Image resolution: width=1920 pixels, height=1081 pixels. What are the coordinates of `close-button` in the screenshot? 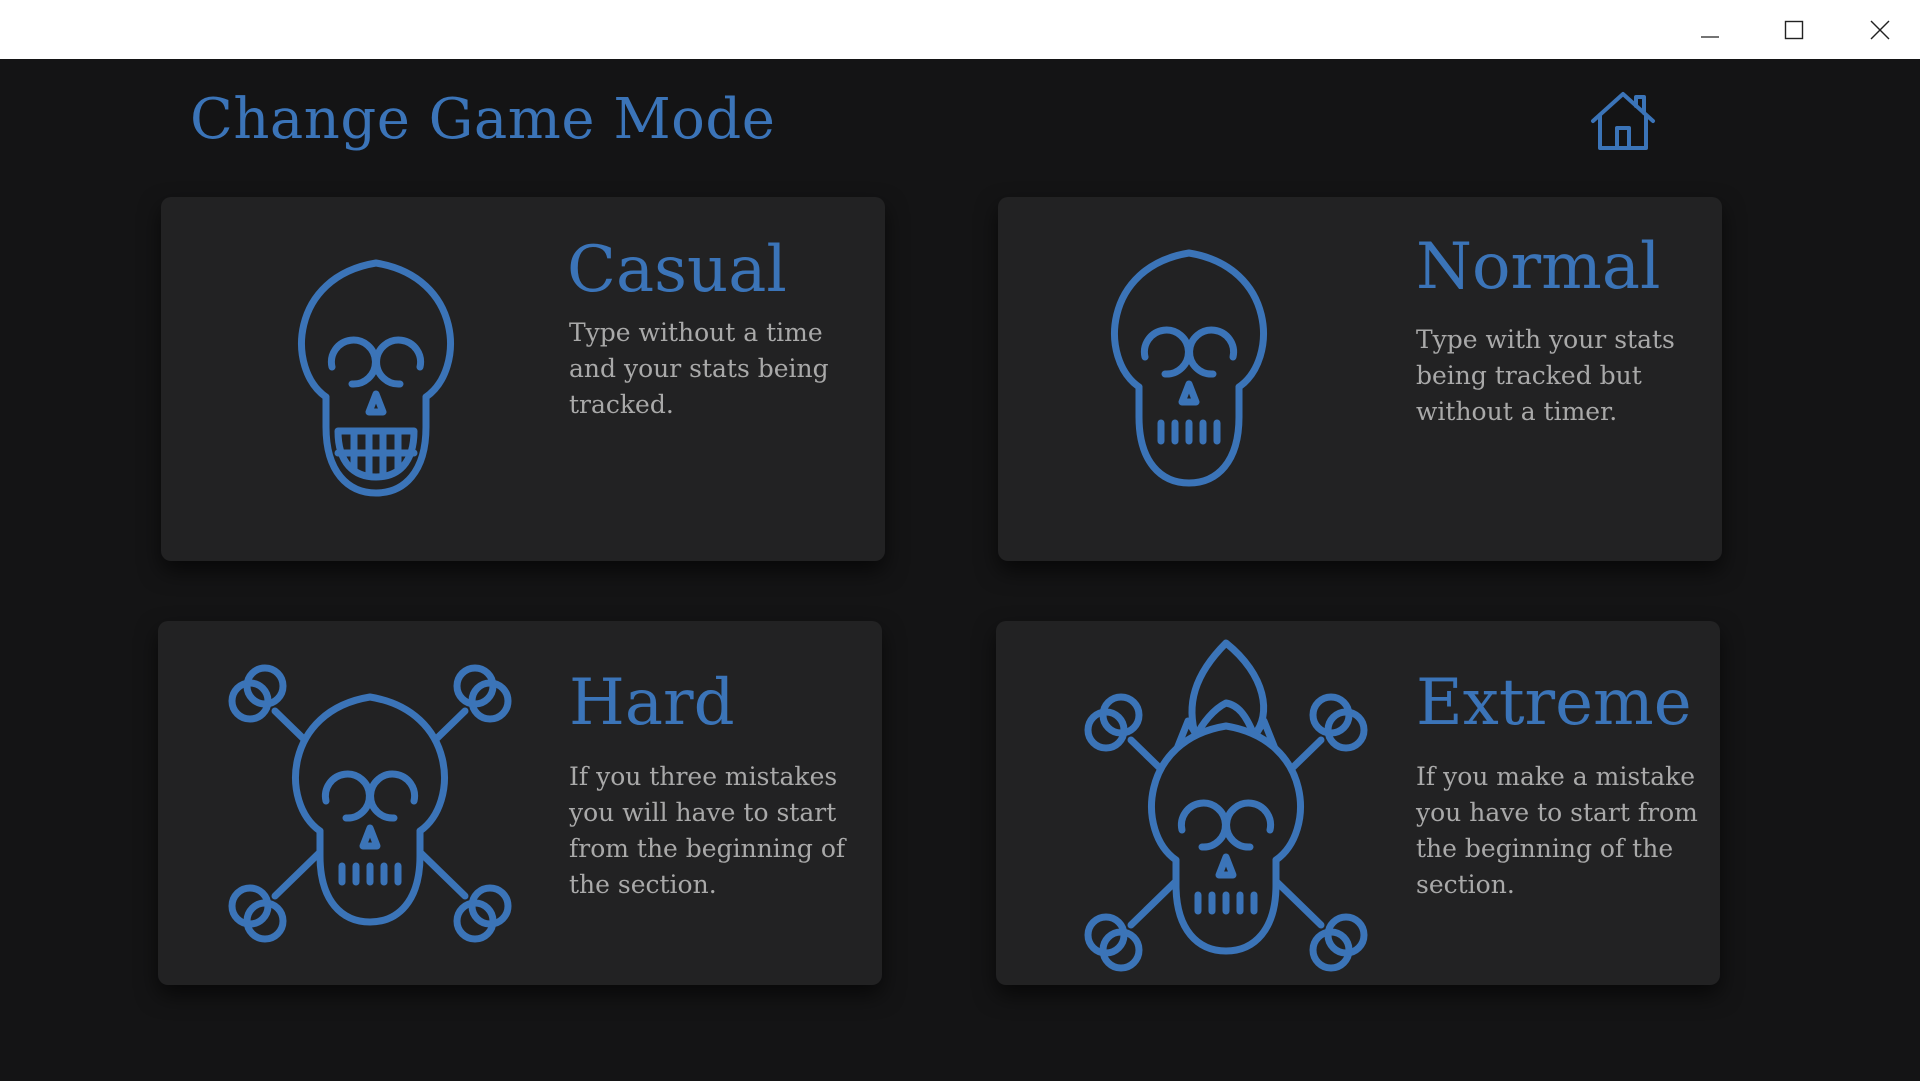 It's located at (1879, 29).